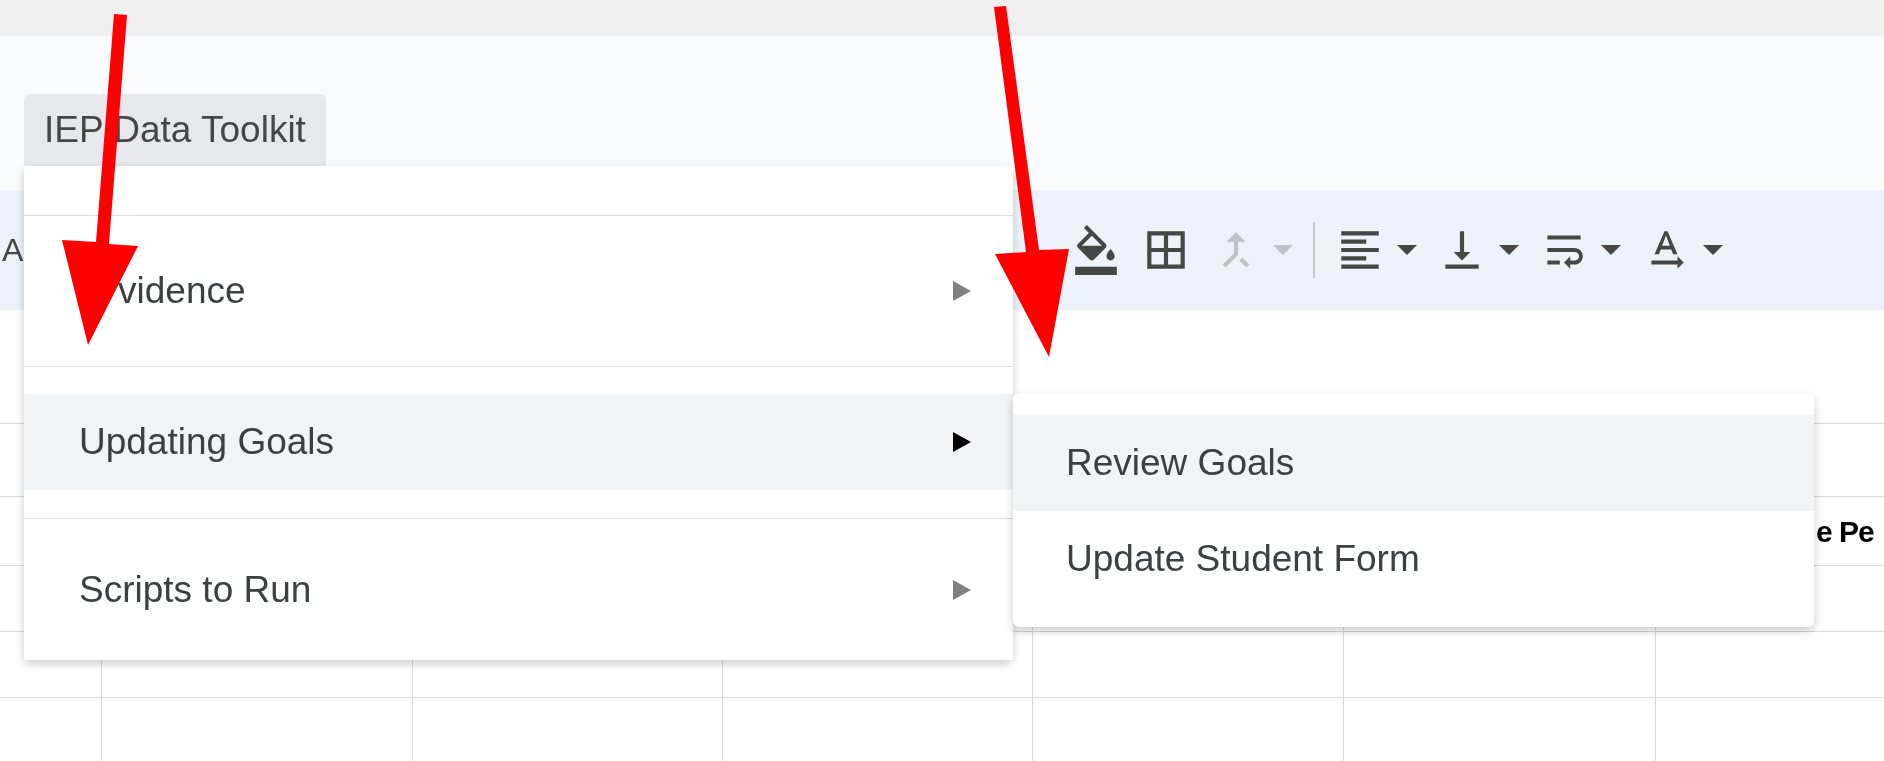 The height and width of the screenshot is (761, 1884). Describe the element at coordinates (1845, 531) in the screenshot. I see `table-cell-text: e Pe` at that location.